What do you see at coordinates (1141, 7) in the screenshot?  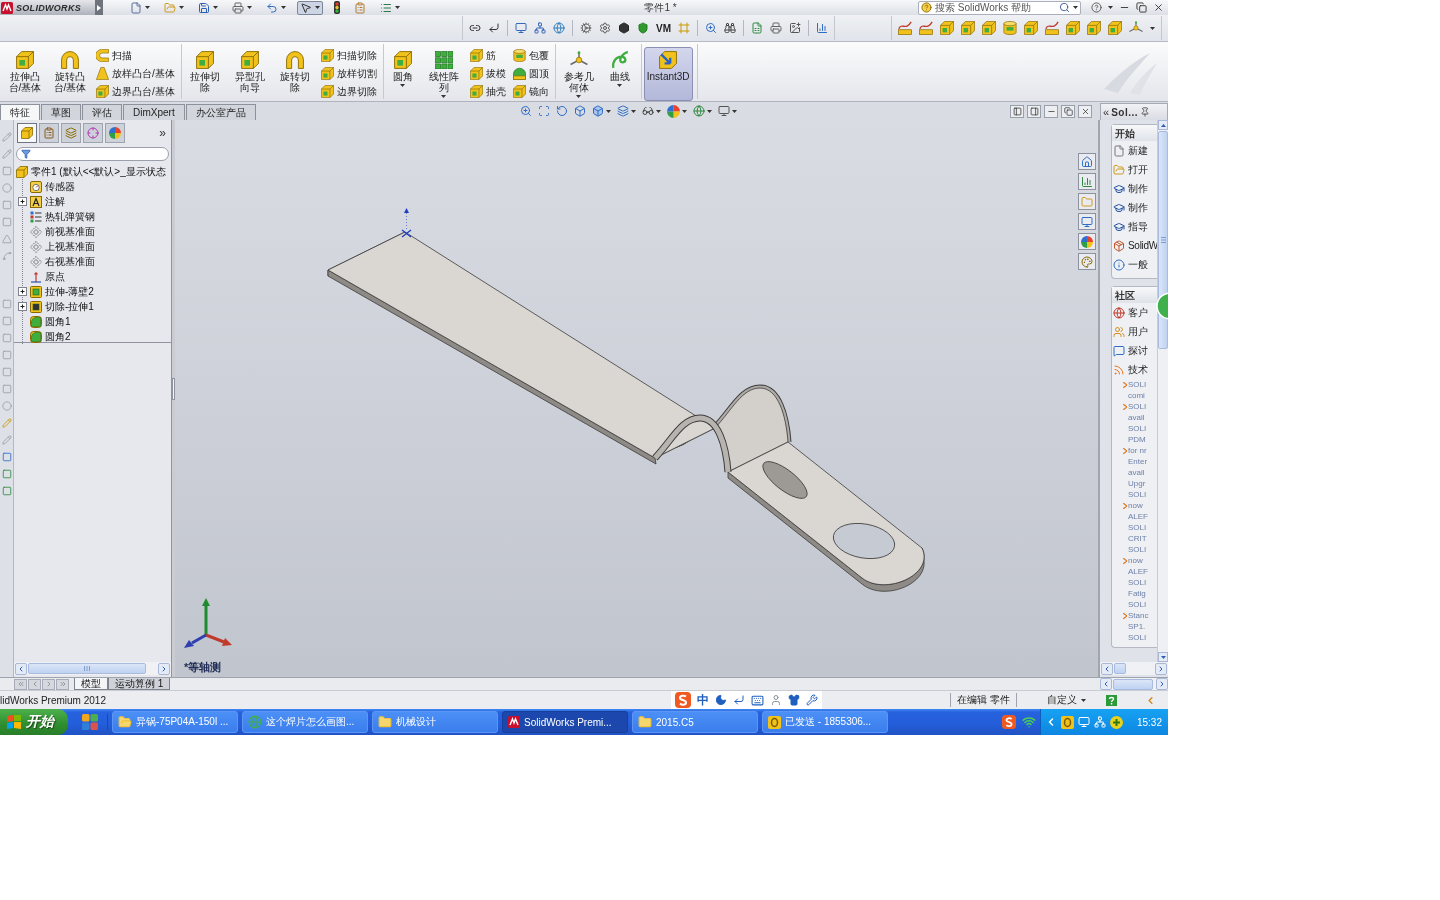 I see `restore-icon` at bounding box center [1141, 7].